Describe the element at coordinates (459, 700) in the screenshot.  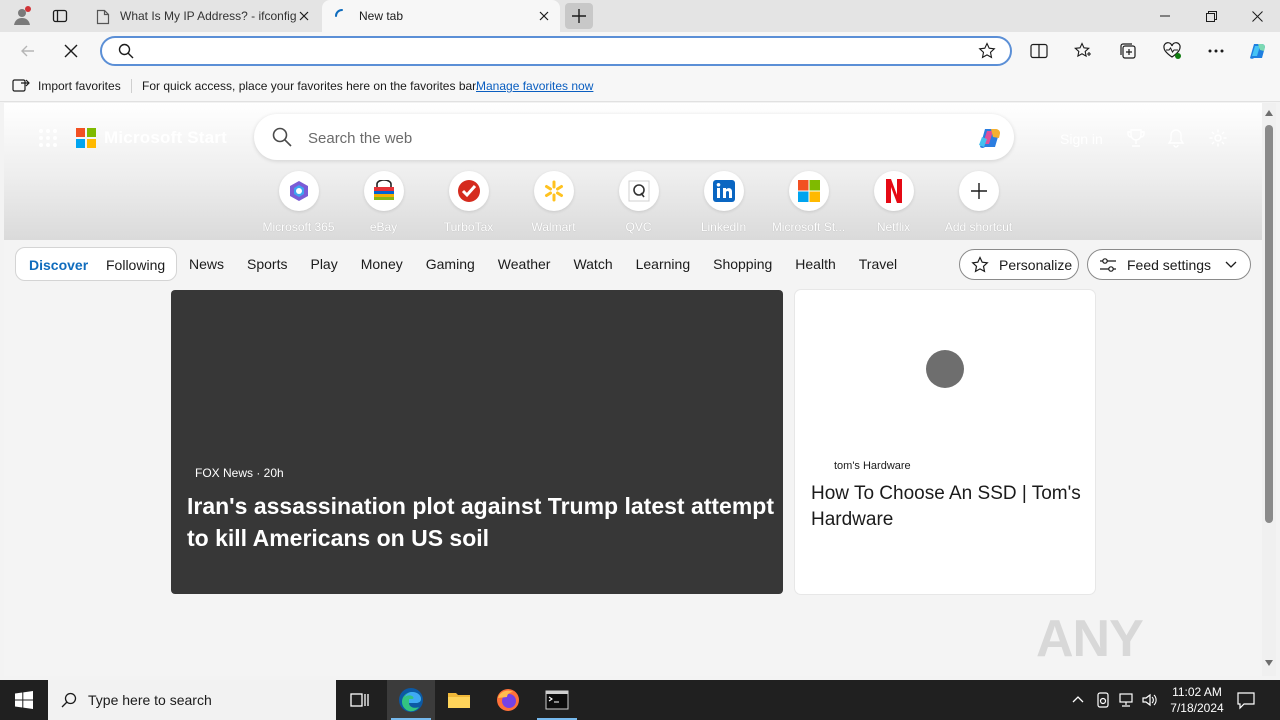
I see `taskbar-file-explorer` at that location.